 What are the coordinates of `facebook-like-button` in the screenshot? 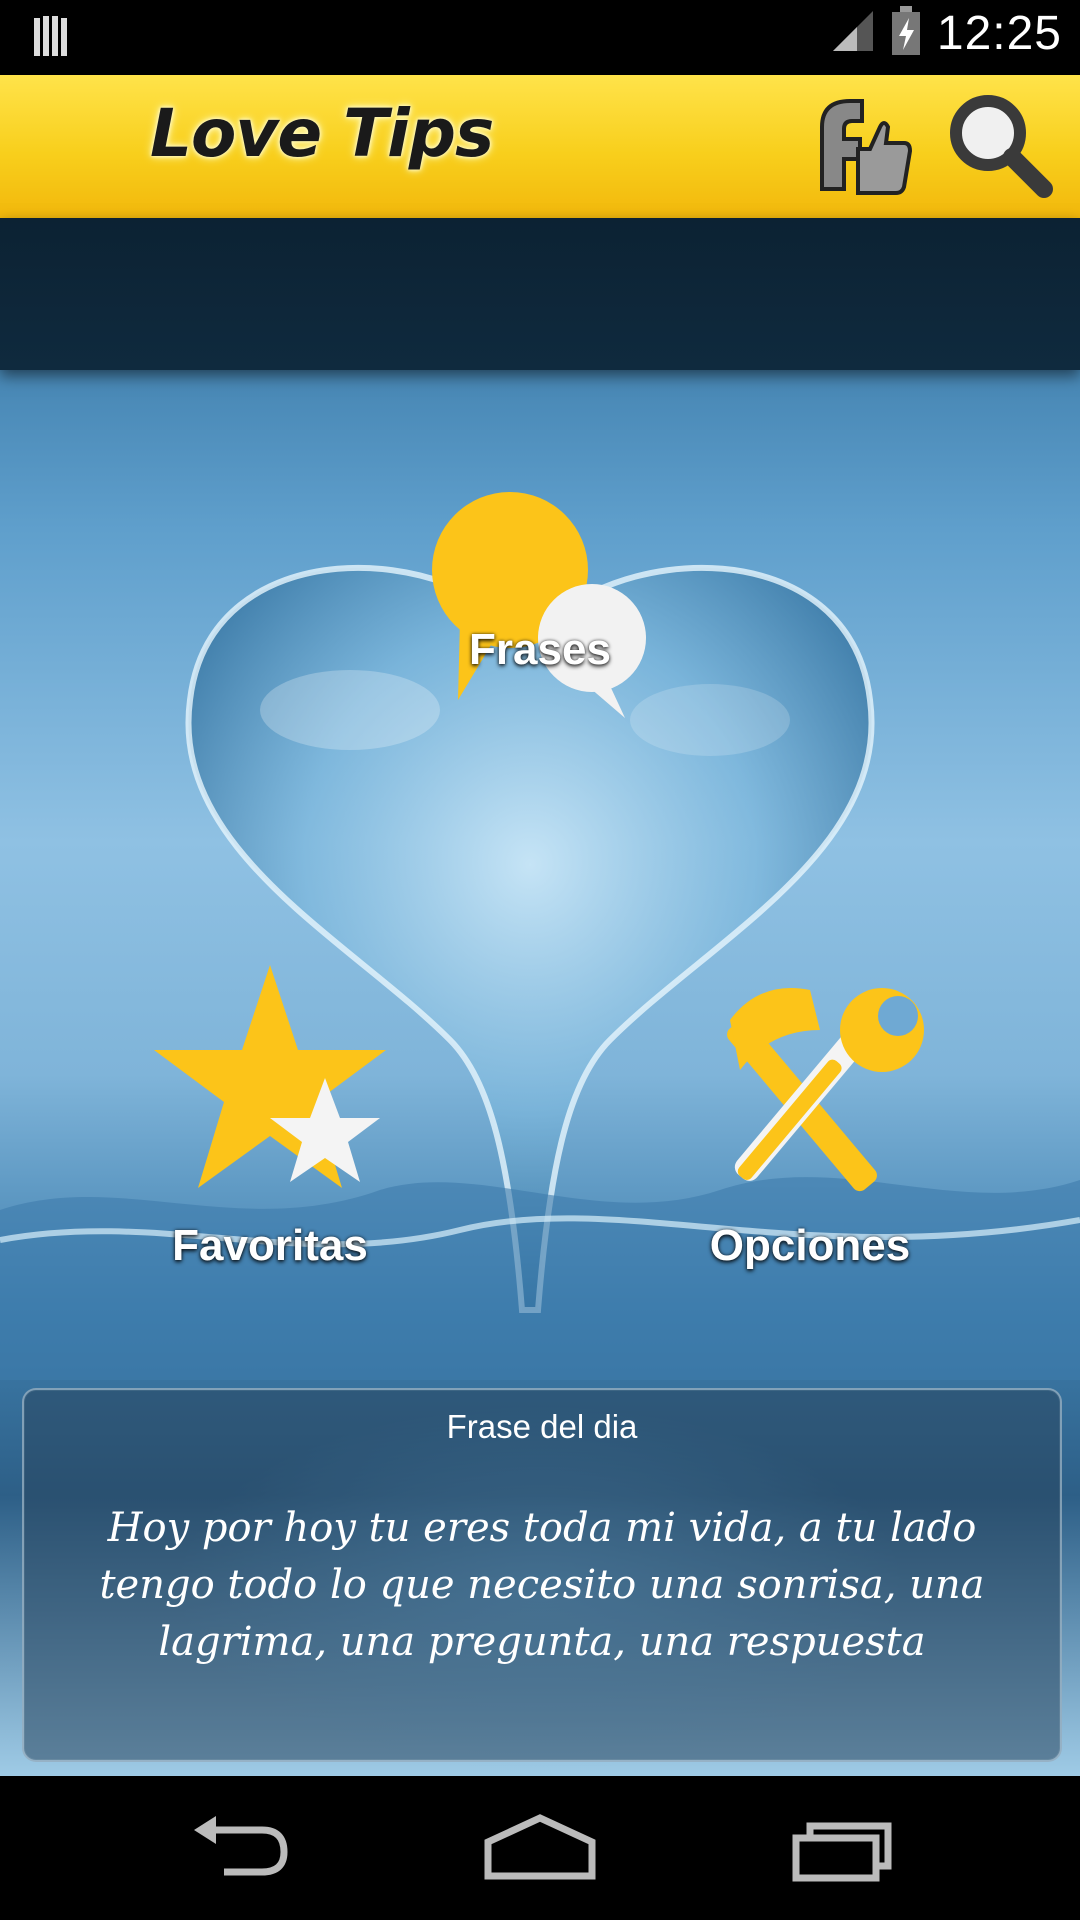 It's located at (860, 147).